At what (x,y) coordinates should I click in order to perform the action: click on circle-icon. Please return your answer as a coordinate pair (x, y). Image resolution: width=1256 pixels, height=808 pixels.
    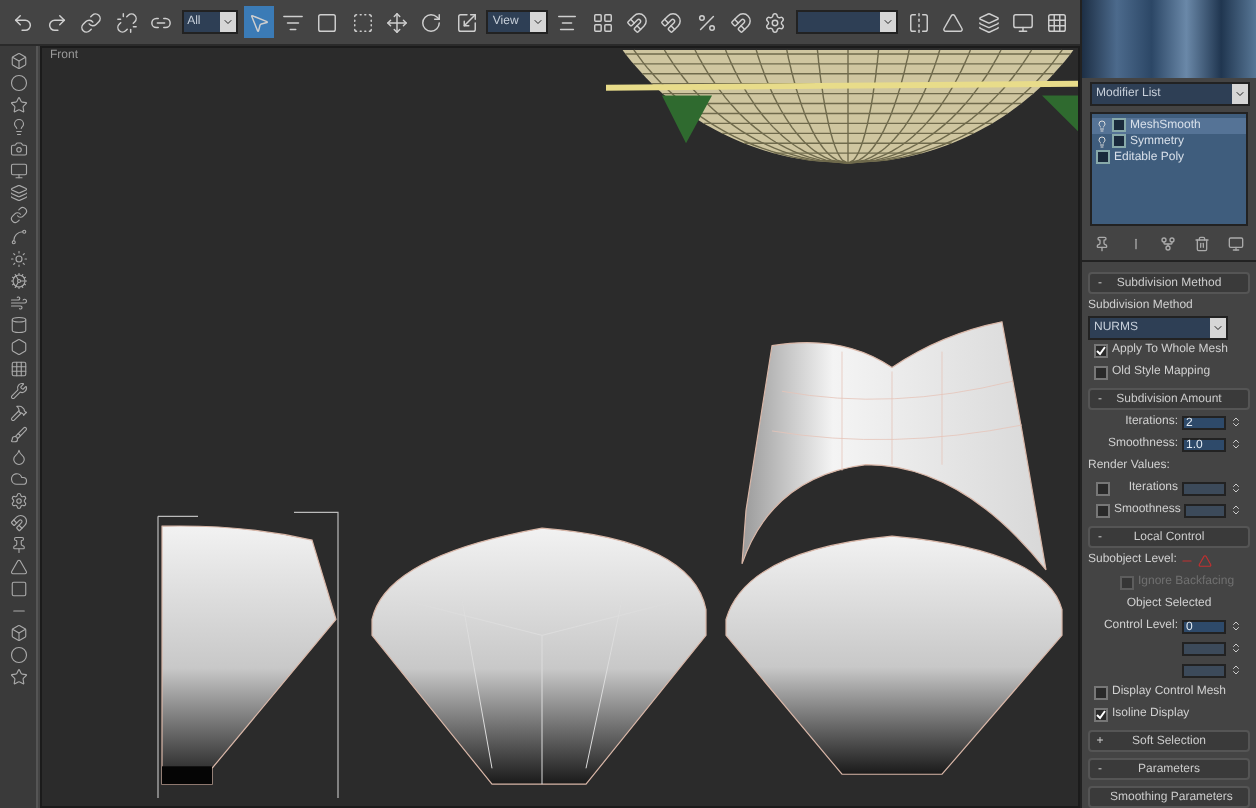
    Looking at the image, I should click on (18, 655).